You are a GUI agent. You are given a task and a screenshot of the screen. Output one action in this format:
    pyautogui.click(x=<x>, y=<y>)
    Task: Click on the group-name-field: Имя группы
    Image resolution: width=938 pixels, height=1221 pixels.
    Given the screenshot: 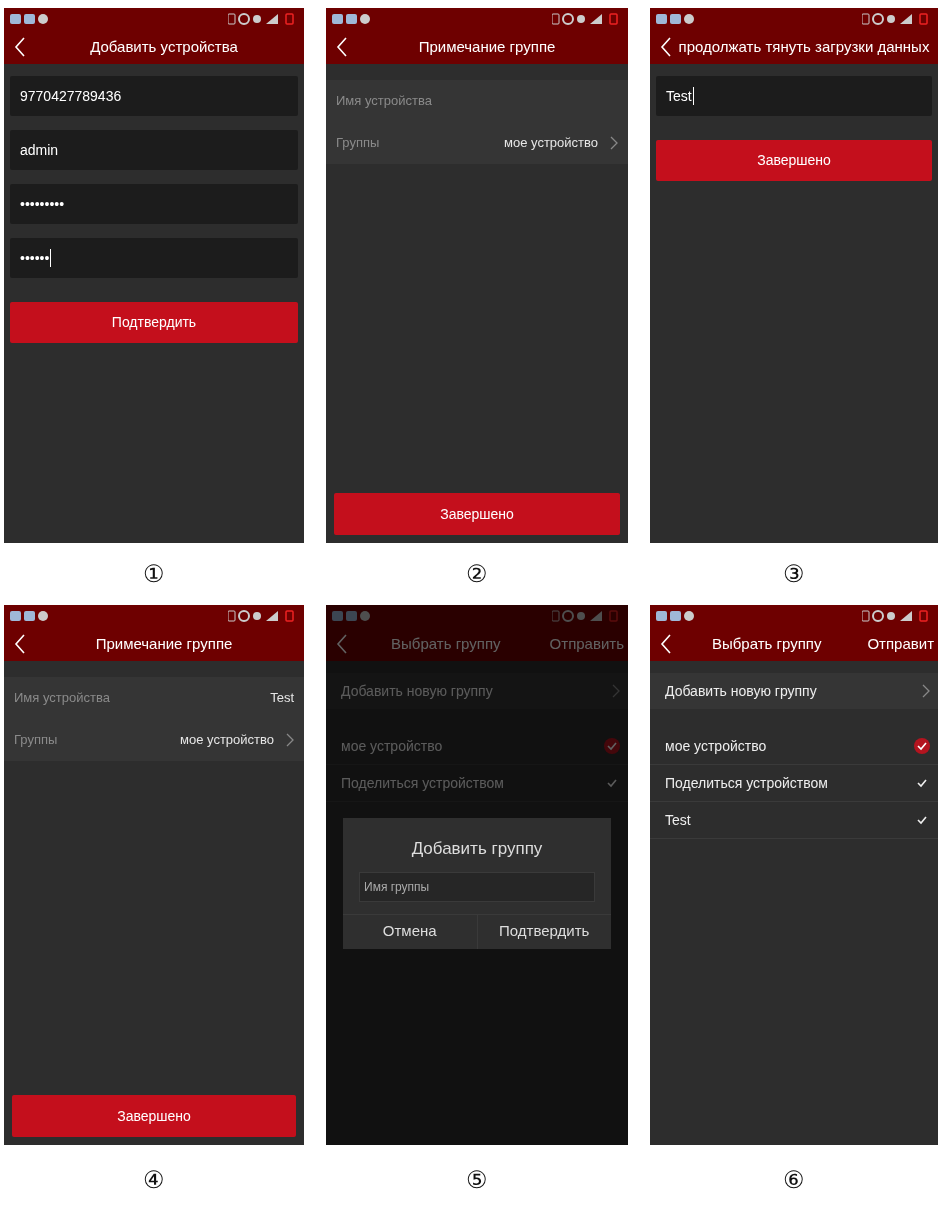 What is the action you would take?
    pyautogui.click(x=477, y=886)
    